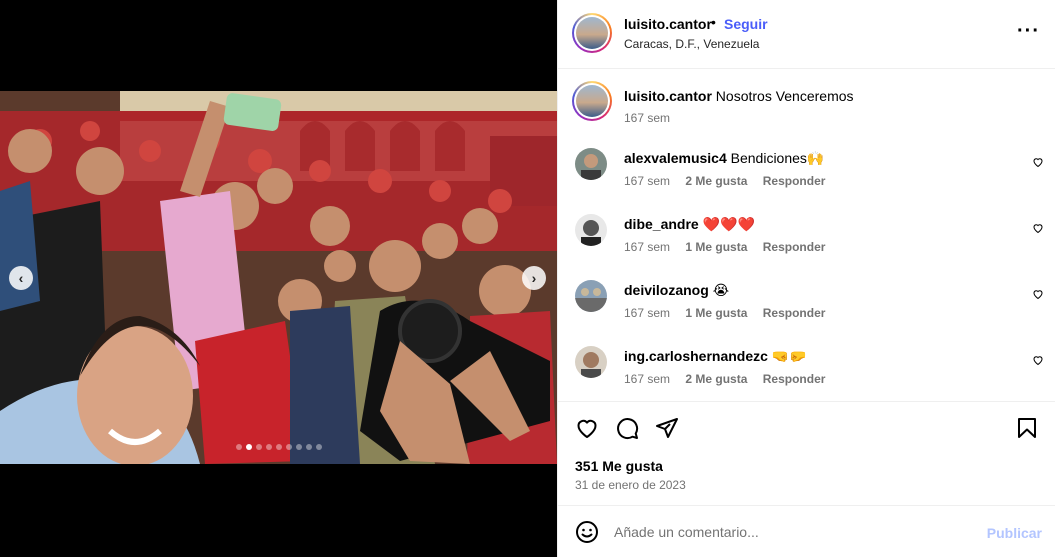  Describe the element at coordinates (587, 428) in the screenshot. I see `like-heart-icon` at that location.